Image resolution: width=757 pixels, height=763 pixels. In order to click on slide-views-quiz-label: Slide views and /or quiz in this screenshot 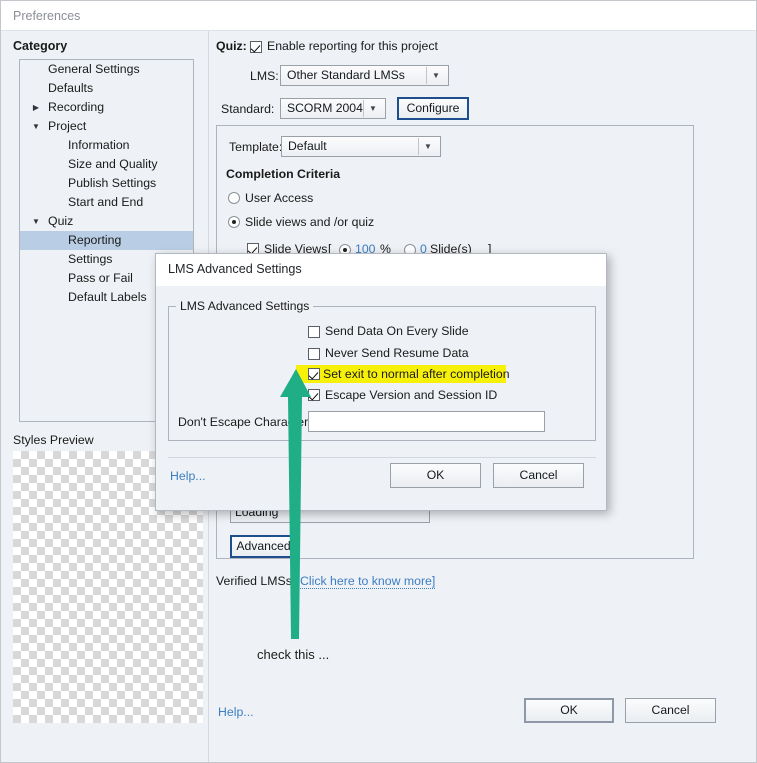, I will do `click(310, 222)`.